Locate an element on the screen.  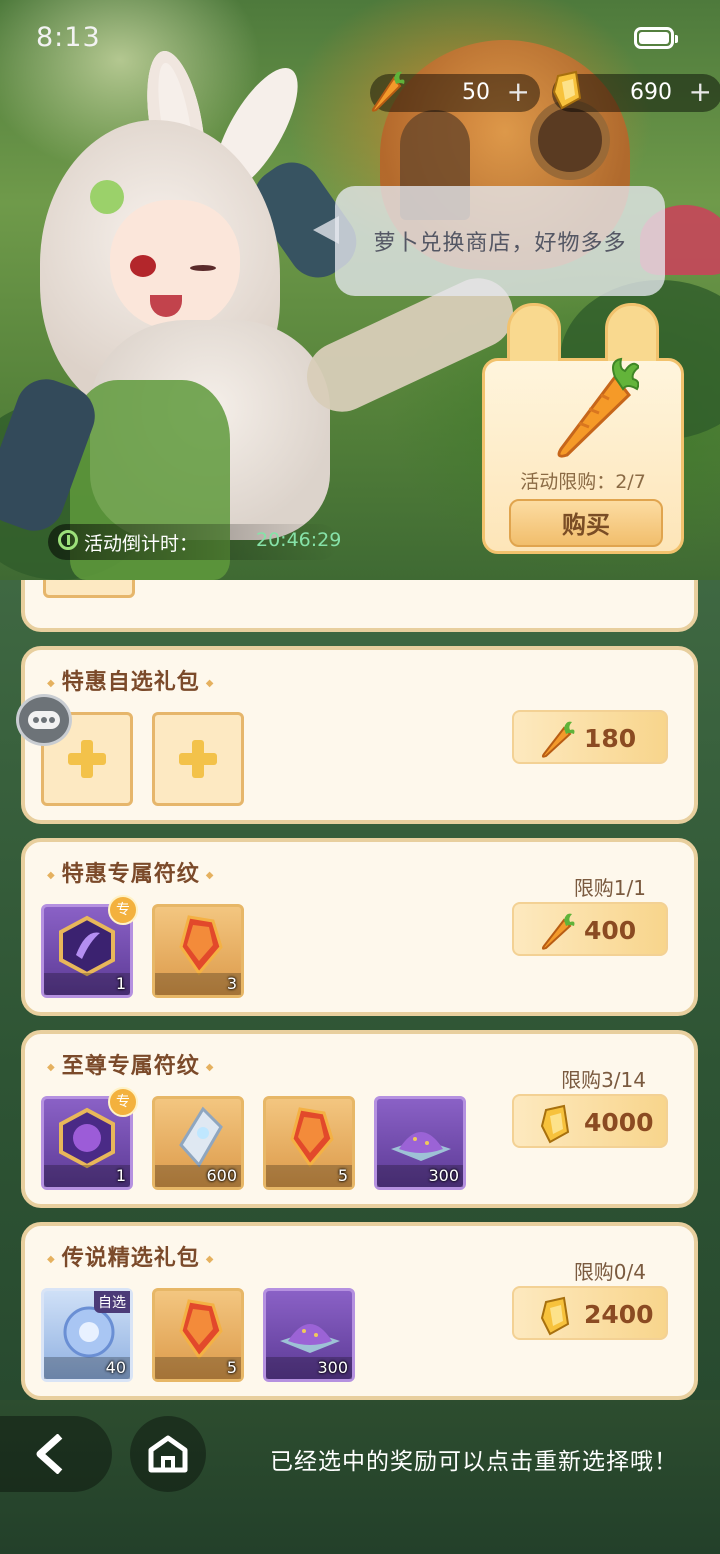
panel-title: 特惠专属符纹 is located at coordinates (130, 872).